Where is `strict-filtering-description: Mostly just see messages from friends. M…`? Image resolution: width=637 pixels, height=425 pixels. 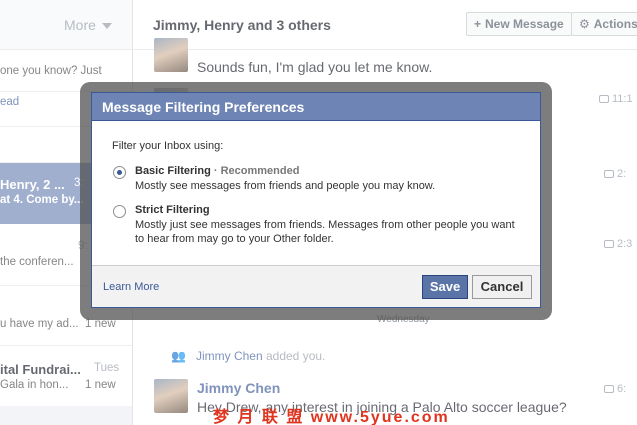
strict-filtering-description: Mostly just see messages from friends. M… is located at coordinates (325, 232).